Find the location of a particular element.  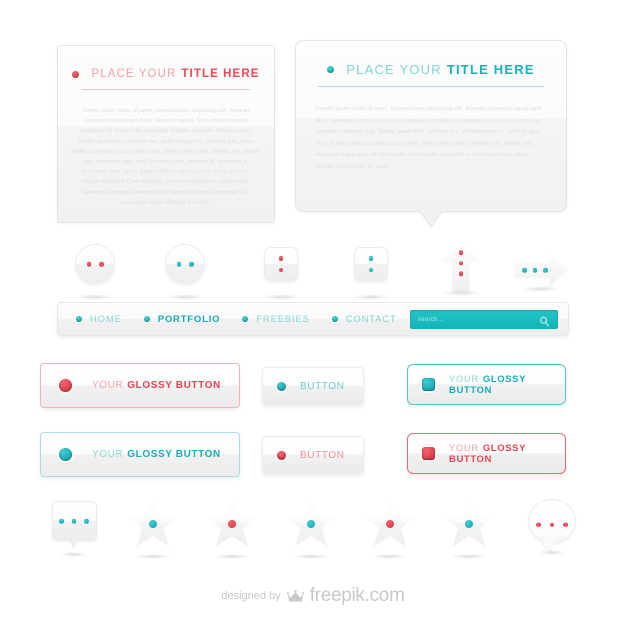

glossy-button-teal-outline: YOUR GLOSSY BUTTON is located at coordinates (486, 384).